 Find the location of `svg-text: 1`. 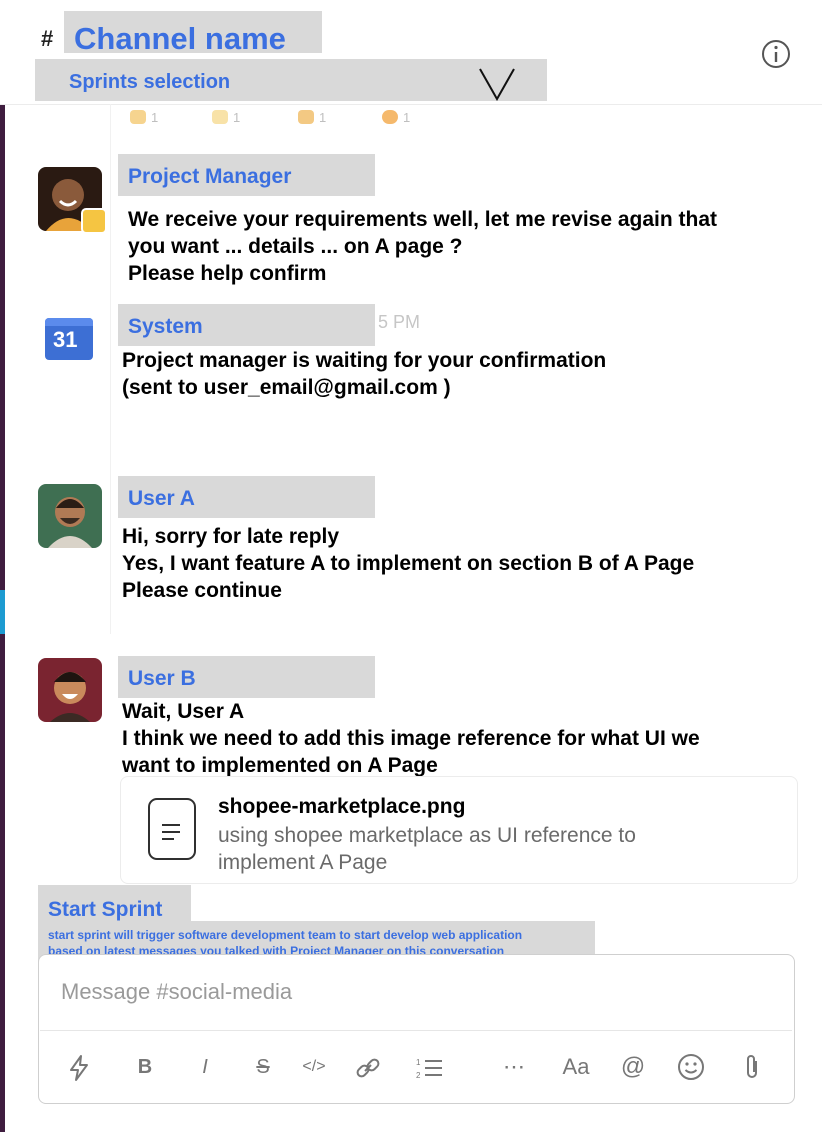

svg-text: 1 is located at coordinates (418, 1062).